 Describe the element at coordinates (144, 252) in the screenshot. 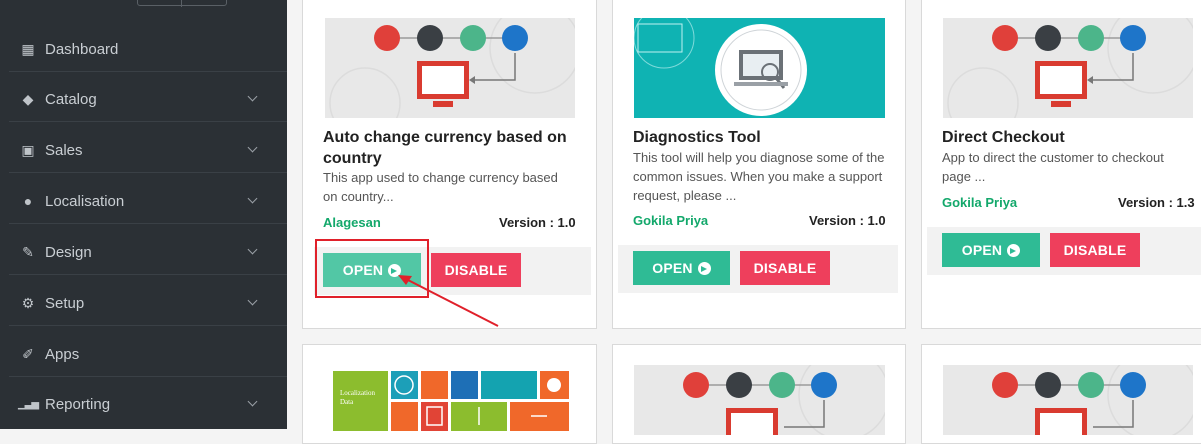

I see `sidebar-item-design: ✎ Design` at that location.